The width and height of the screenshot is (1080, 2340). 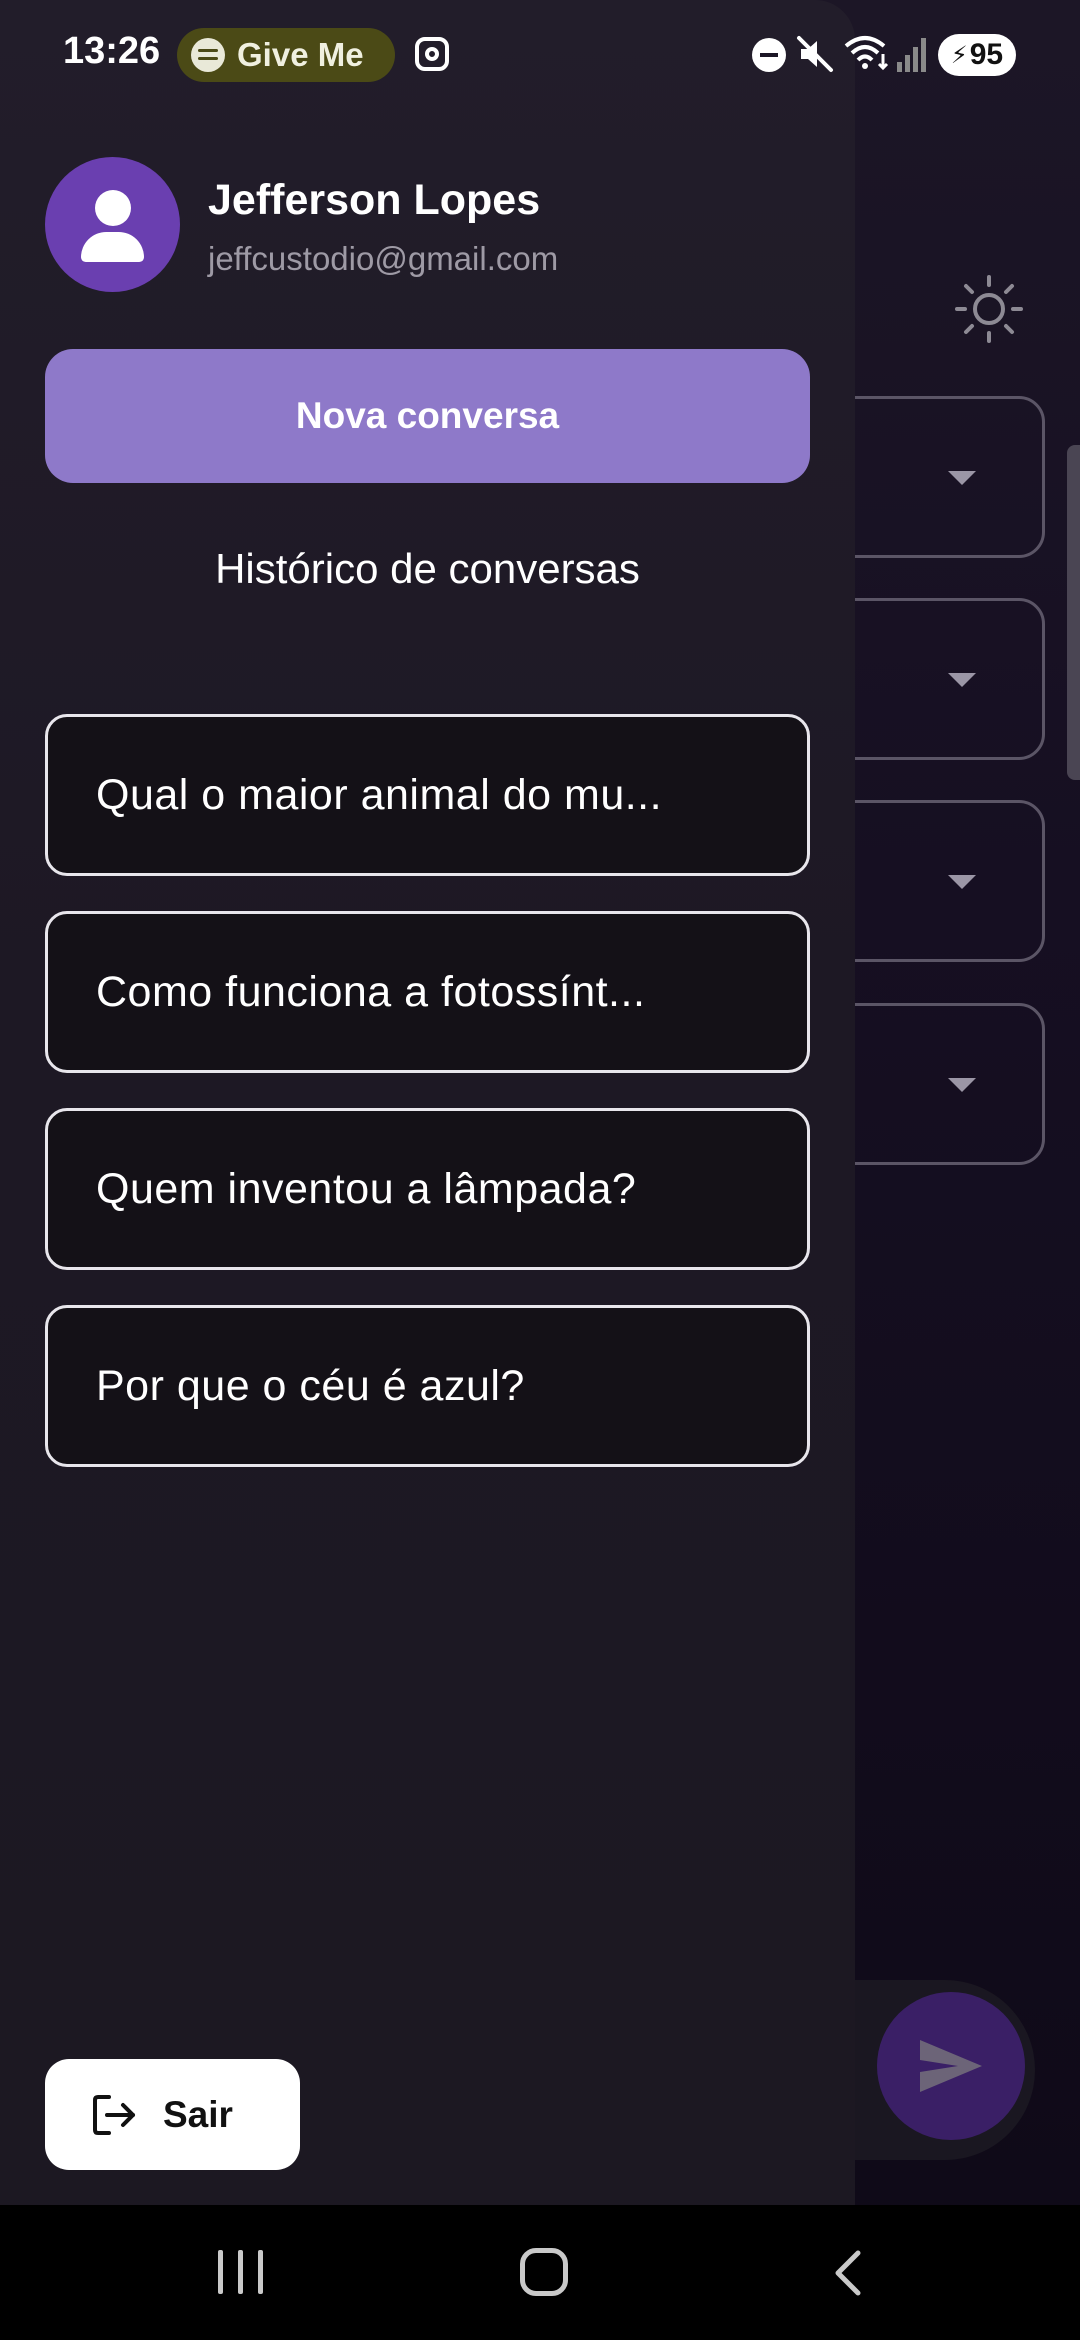 I want to click on history-item: Quem inventou a lâmpada?, so click(x=427, y=1189).